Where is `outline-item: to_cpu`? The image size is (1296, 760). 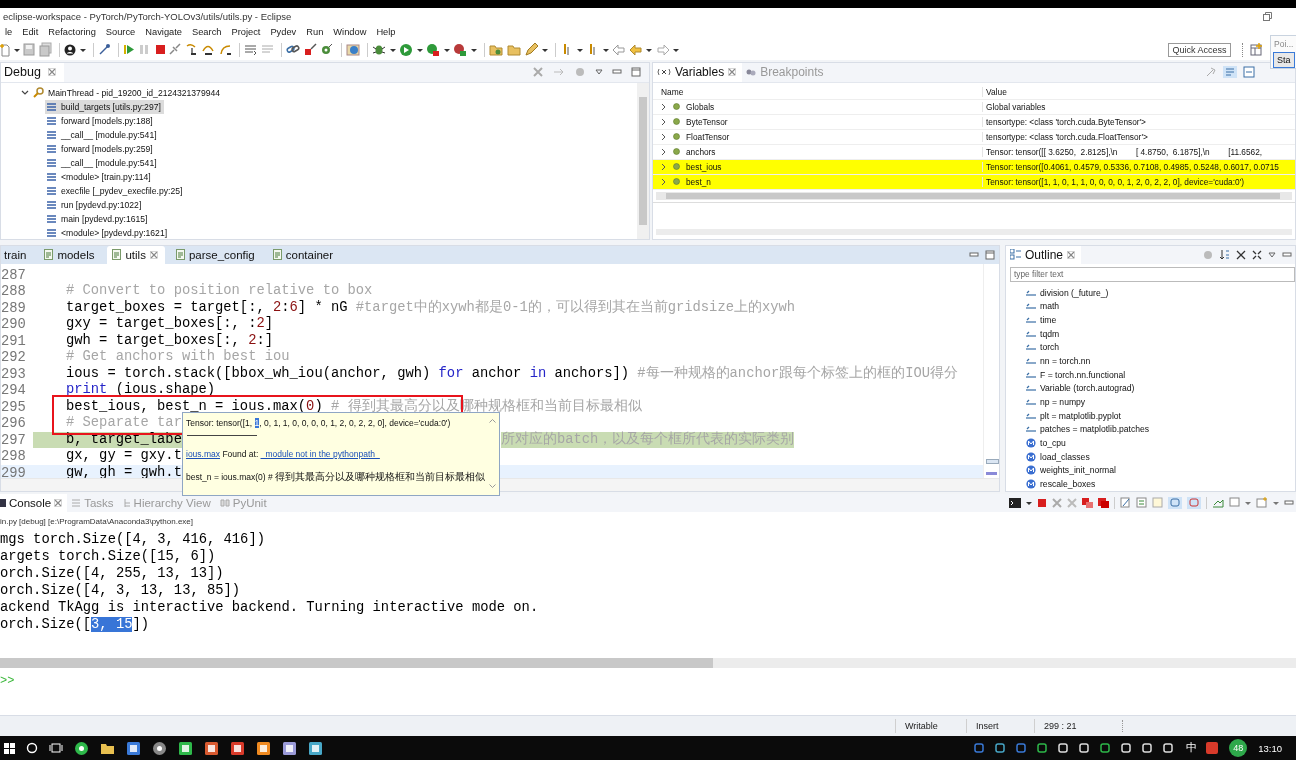 outline-item: to_cpu is located at coordinates (1150, 443).